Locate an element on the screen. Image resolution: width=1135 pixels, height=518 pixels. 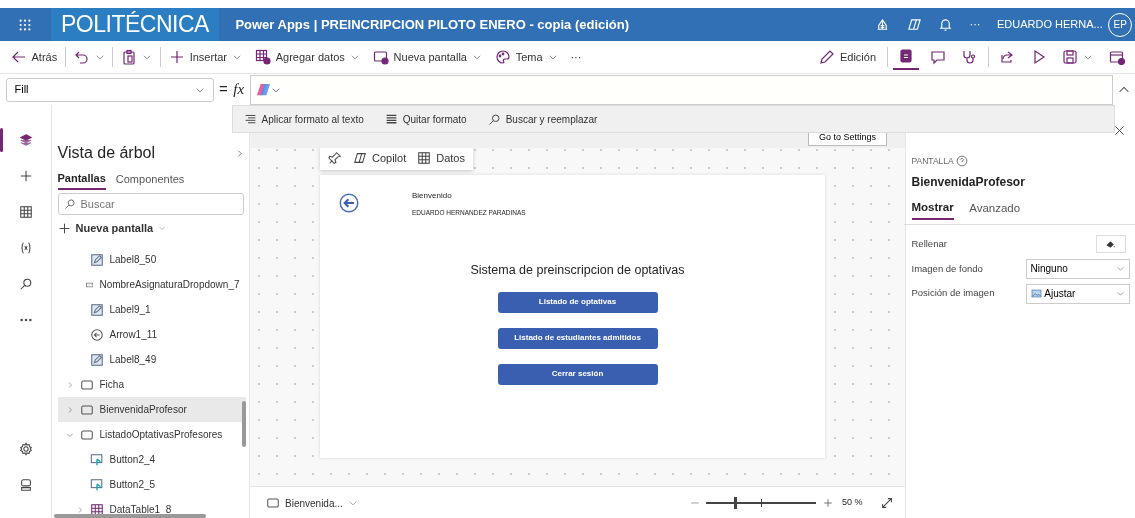
save-icon is located at coordinates (1070, 57).